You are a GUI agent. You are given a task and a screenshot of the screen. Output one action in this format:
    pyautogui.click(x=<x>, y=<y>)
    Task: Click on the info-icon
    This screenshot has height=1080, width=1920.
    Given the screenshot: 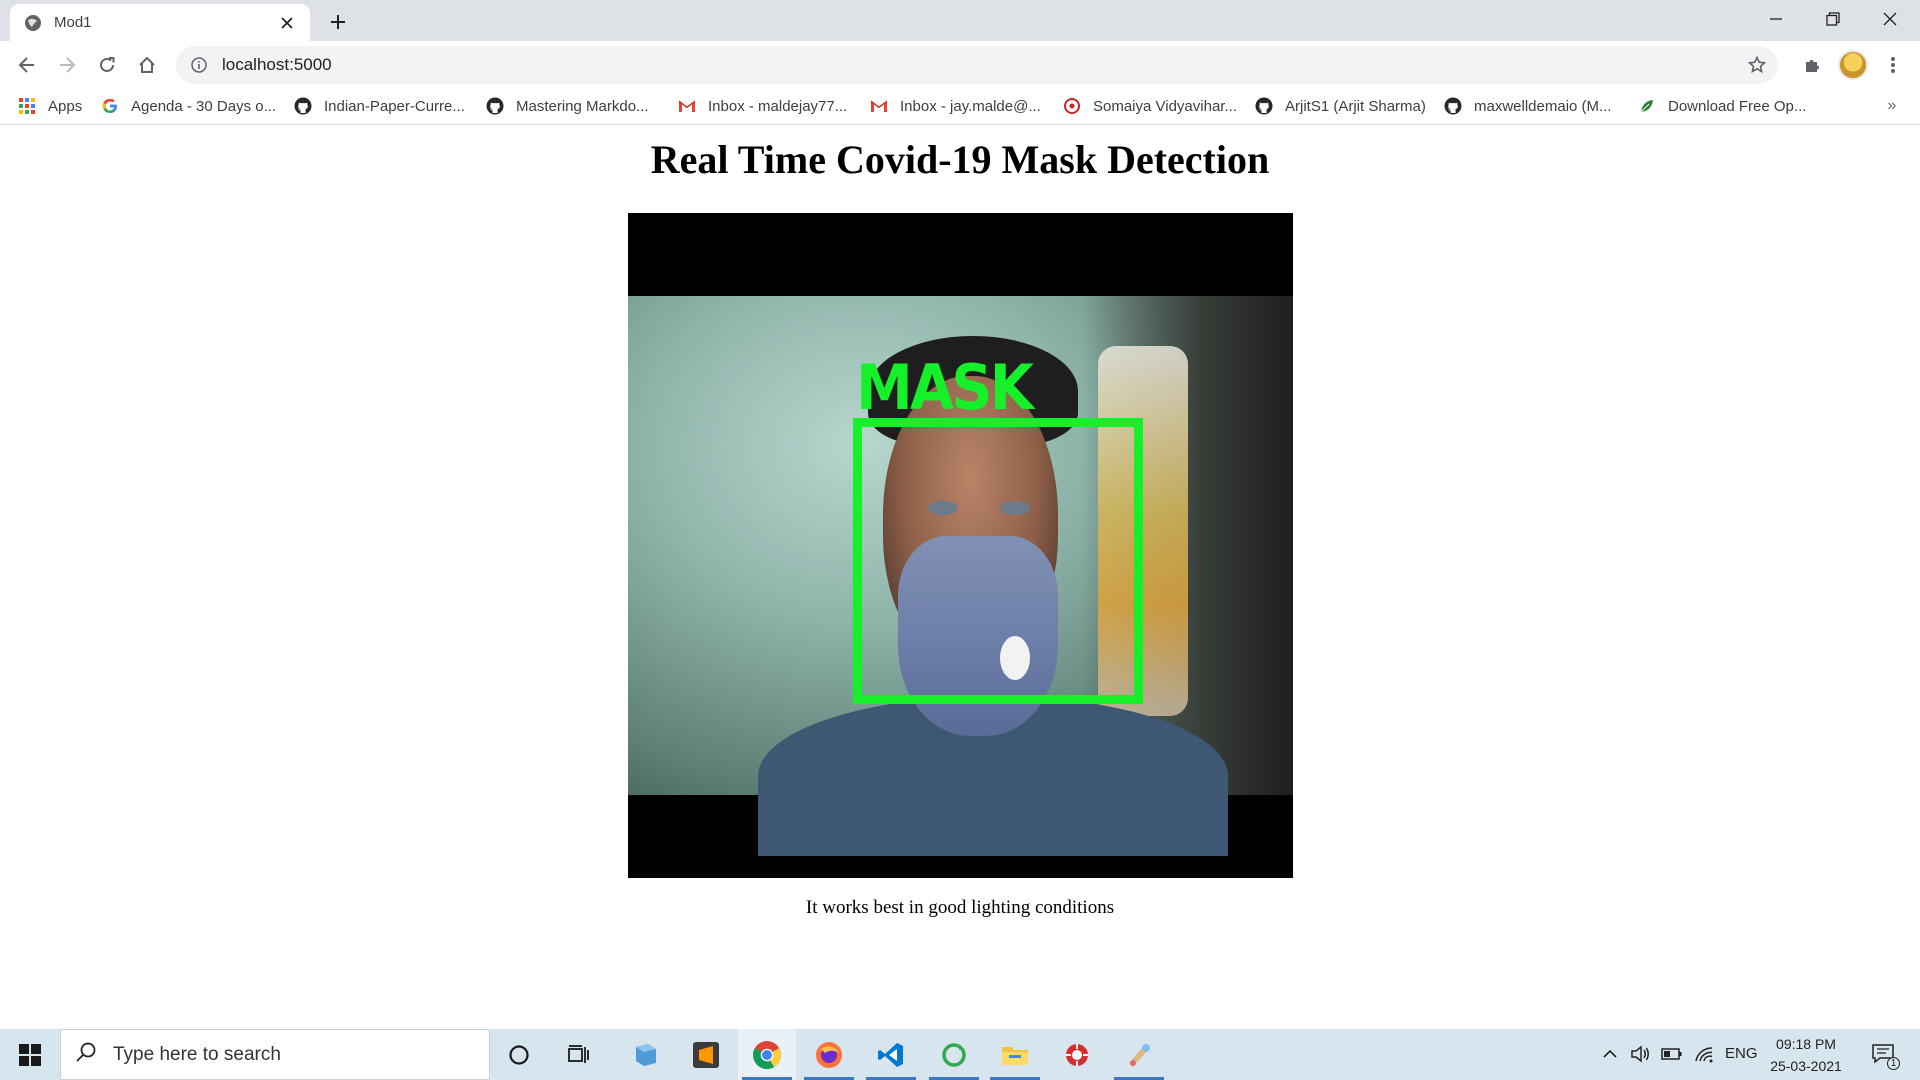 What is the action you would take?
    pyautogui.click(x=199, y=65)
    